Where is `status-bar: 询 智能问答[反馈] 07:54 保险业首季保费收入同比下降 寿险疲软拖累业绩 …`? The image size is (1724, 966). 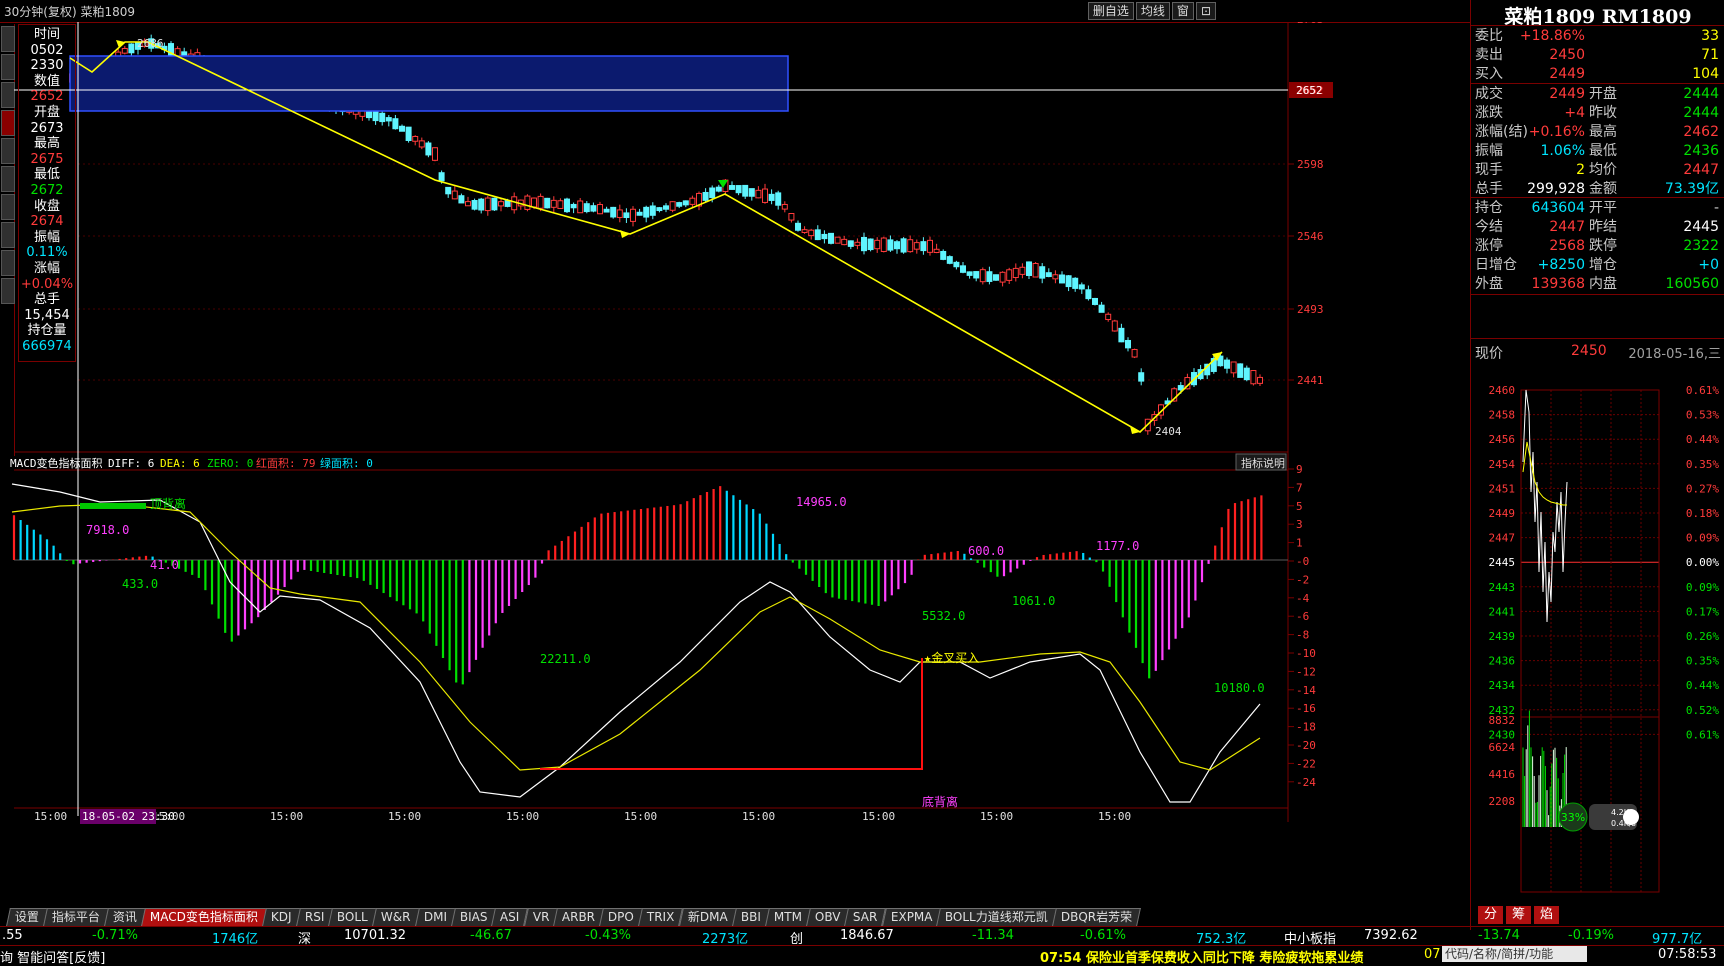
status-bar: 询 智能问答[反馈] 07:54 保险业首季保费收入同比下降 寿险疲软拖累业绩 … is located at coordinates (862, 955).